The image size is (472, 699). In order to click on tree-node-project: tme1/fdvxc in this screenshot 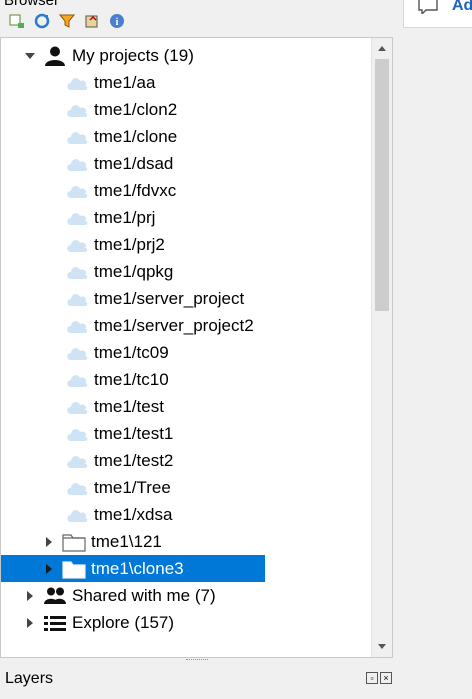, I will do `click(120, 190)`.